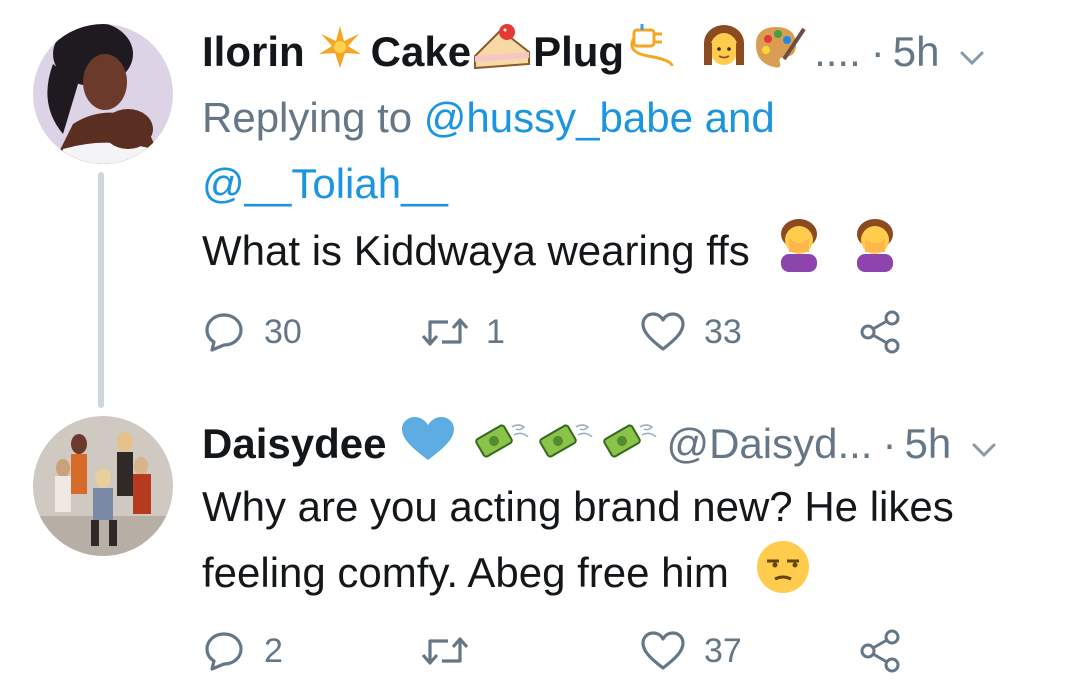 The height and width of the screenshot is (693, 1080). I want to click on retweet-button: 1, so click(462, 332).